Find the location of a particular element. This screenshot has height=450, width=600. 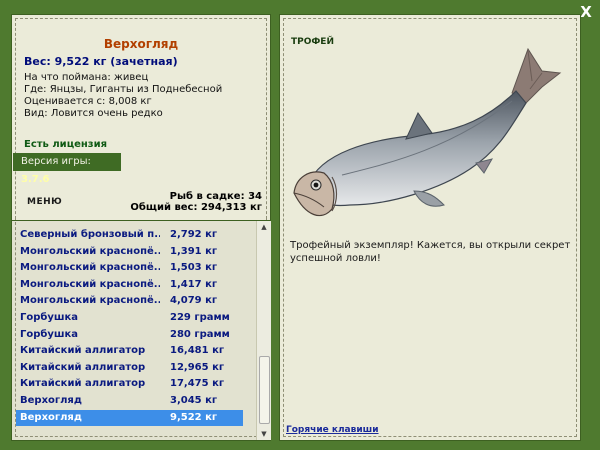

catch-weight: 16,481 кг is located at coordinates (197, 351).